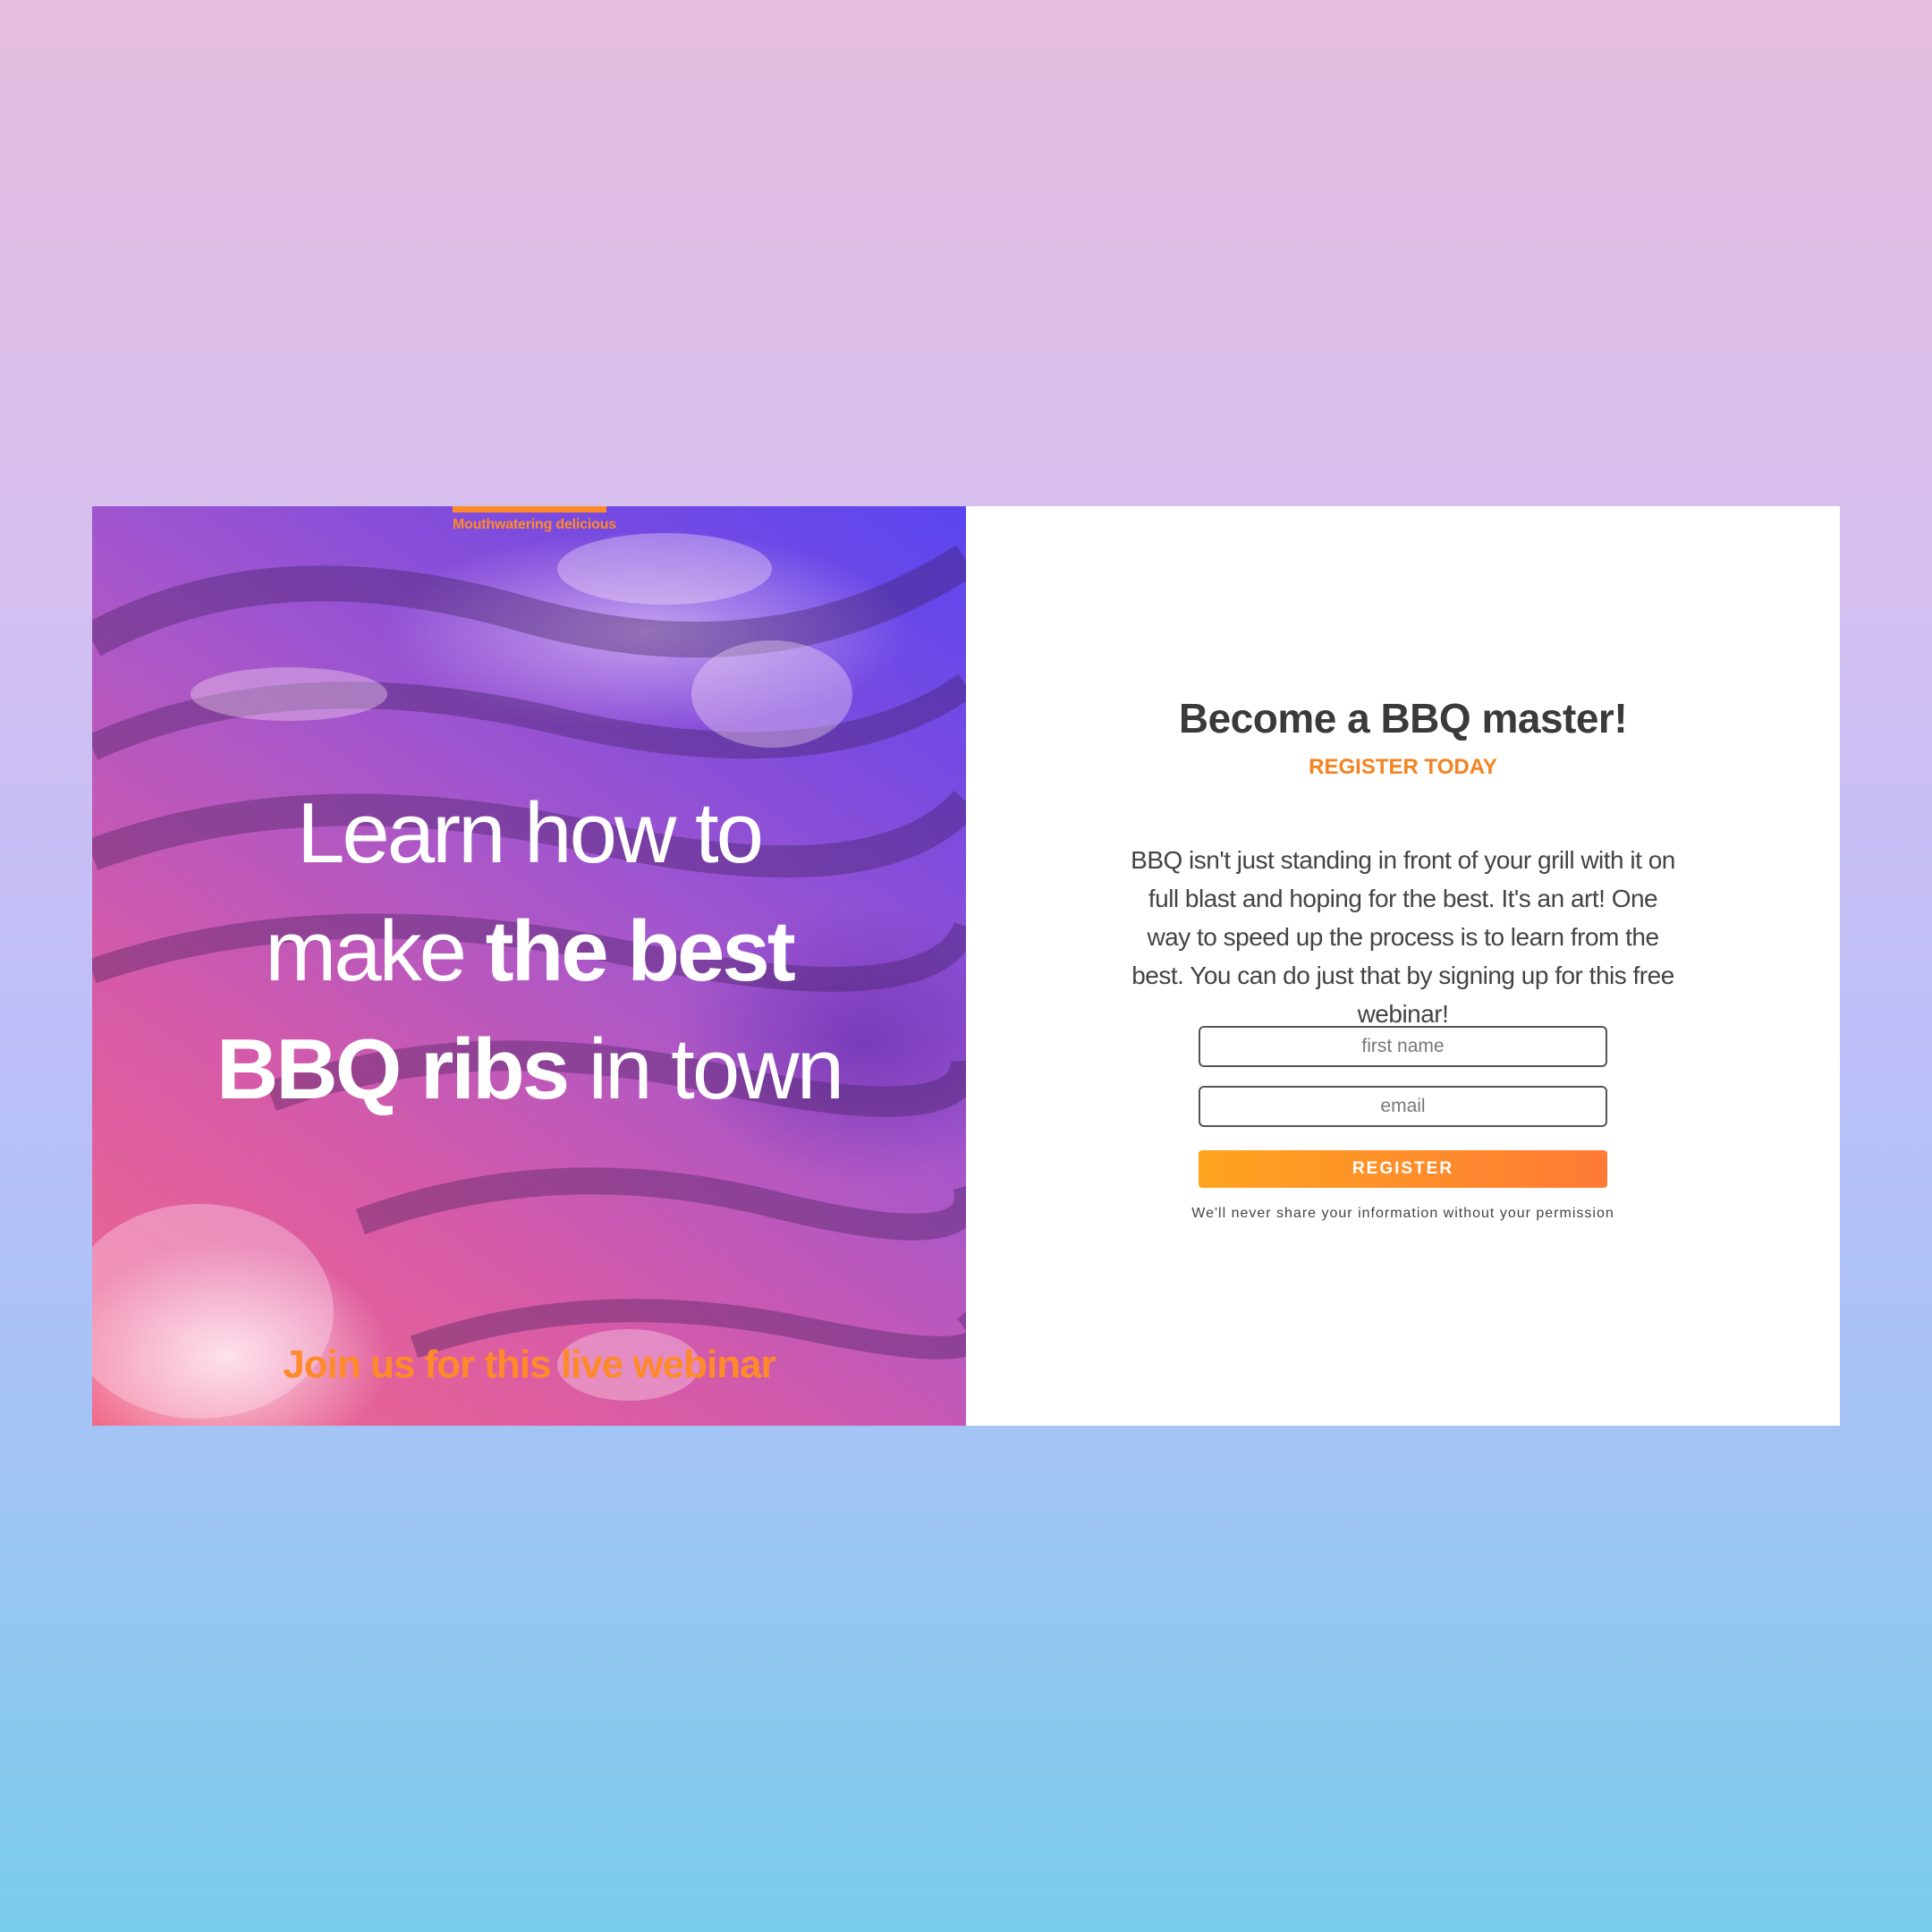 The width and height of the screenshot is (1932, 1932). Describe the element at coordinates (1403, 718) in the screenshot. I see `form-title: Become a BBQ master!` at that location.